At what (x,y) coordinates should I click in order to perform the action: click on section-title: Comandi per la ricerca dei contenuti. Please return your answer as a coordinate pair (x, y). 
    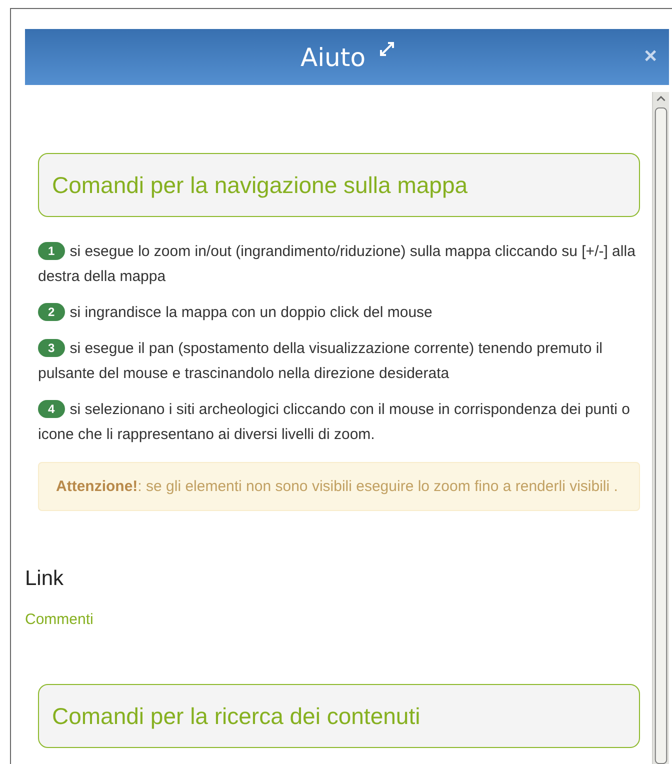
    Looking at the image, I should click on (237, 716).